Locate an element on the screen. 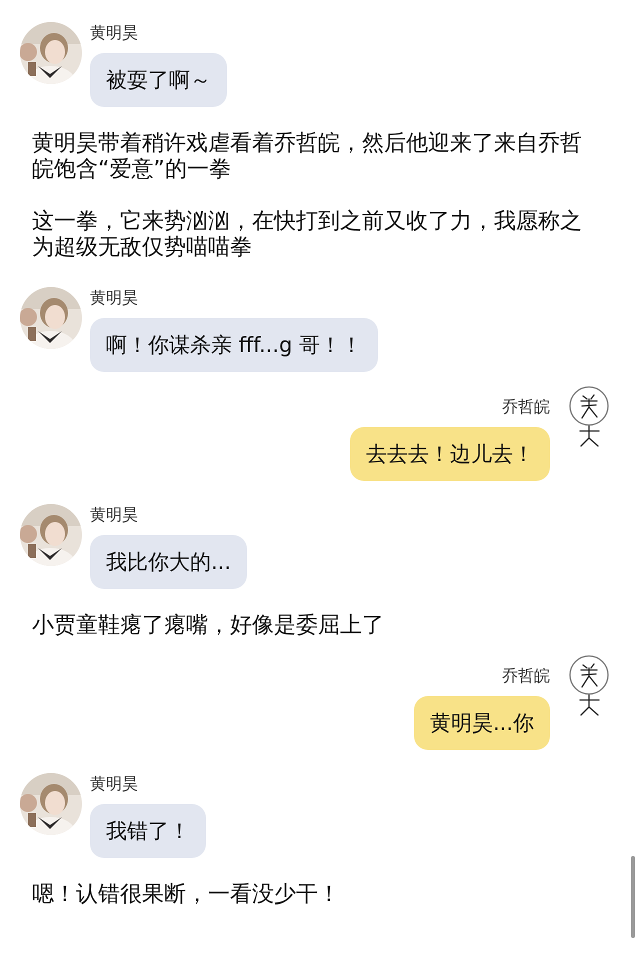  narration-text: 这一拳，它来势汹汹，在快打到之前又收了力，我愿称之为超级无敌仅势喵喵拳 is located at coordinates (307, 235).